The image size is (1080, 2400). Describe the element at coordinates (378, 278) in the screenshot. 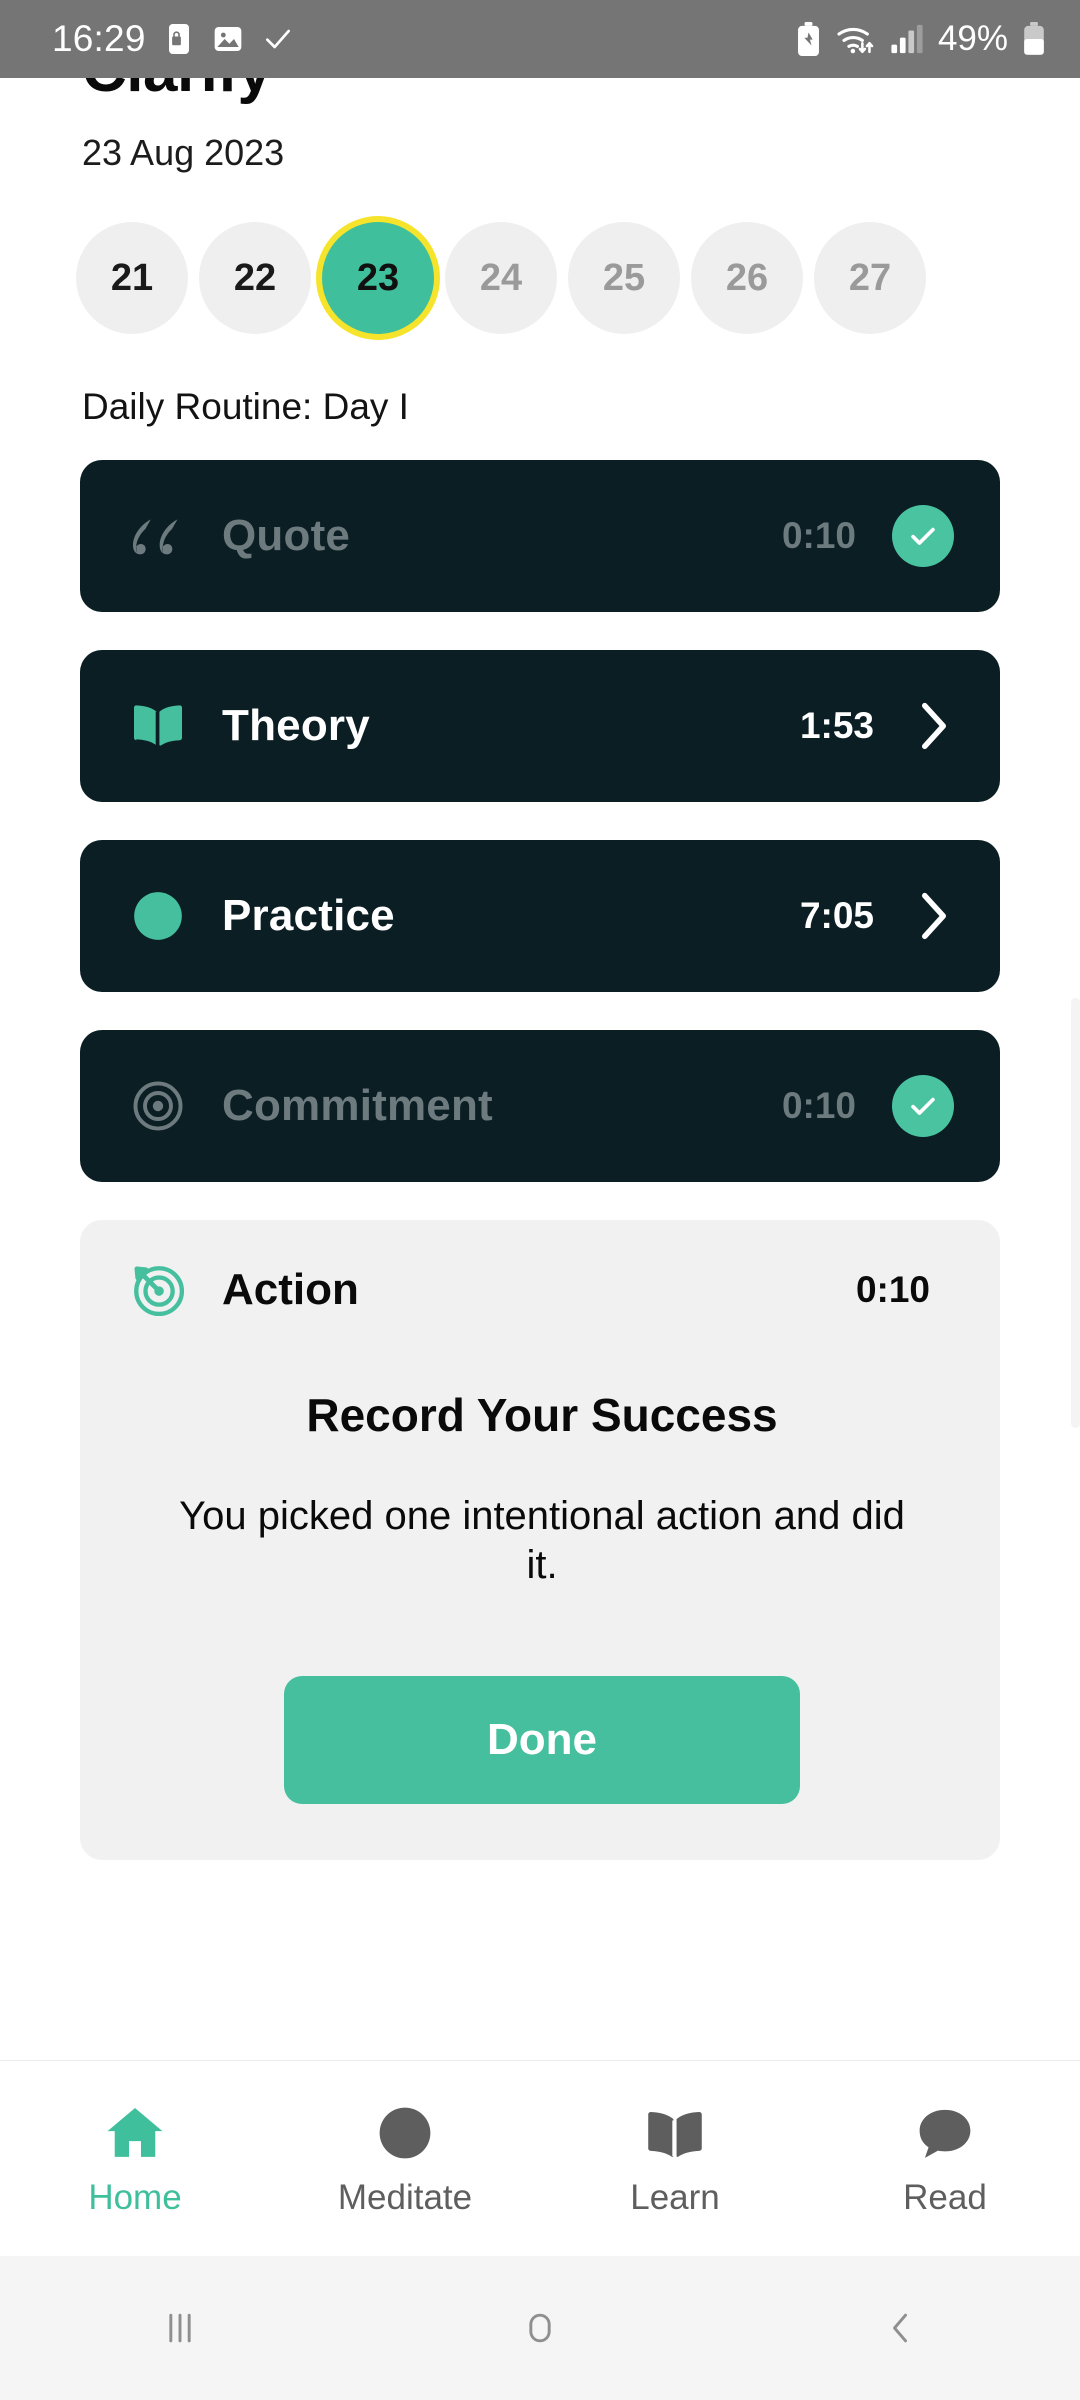

I see `day-chip-23-selected: 23` at that location.